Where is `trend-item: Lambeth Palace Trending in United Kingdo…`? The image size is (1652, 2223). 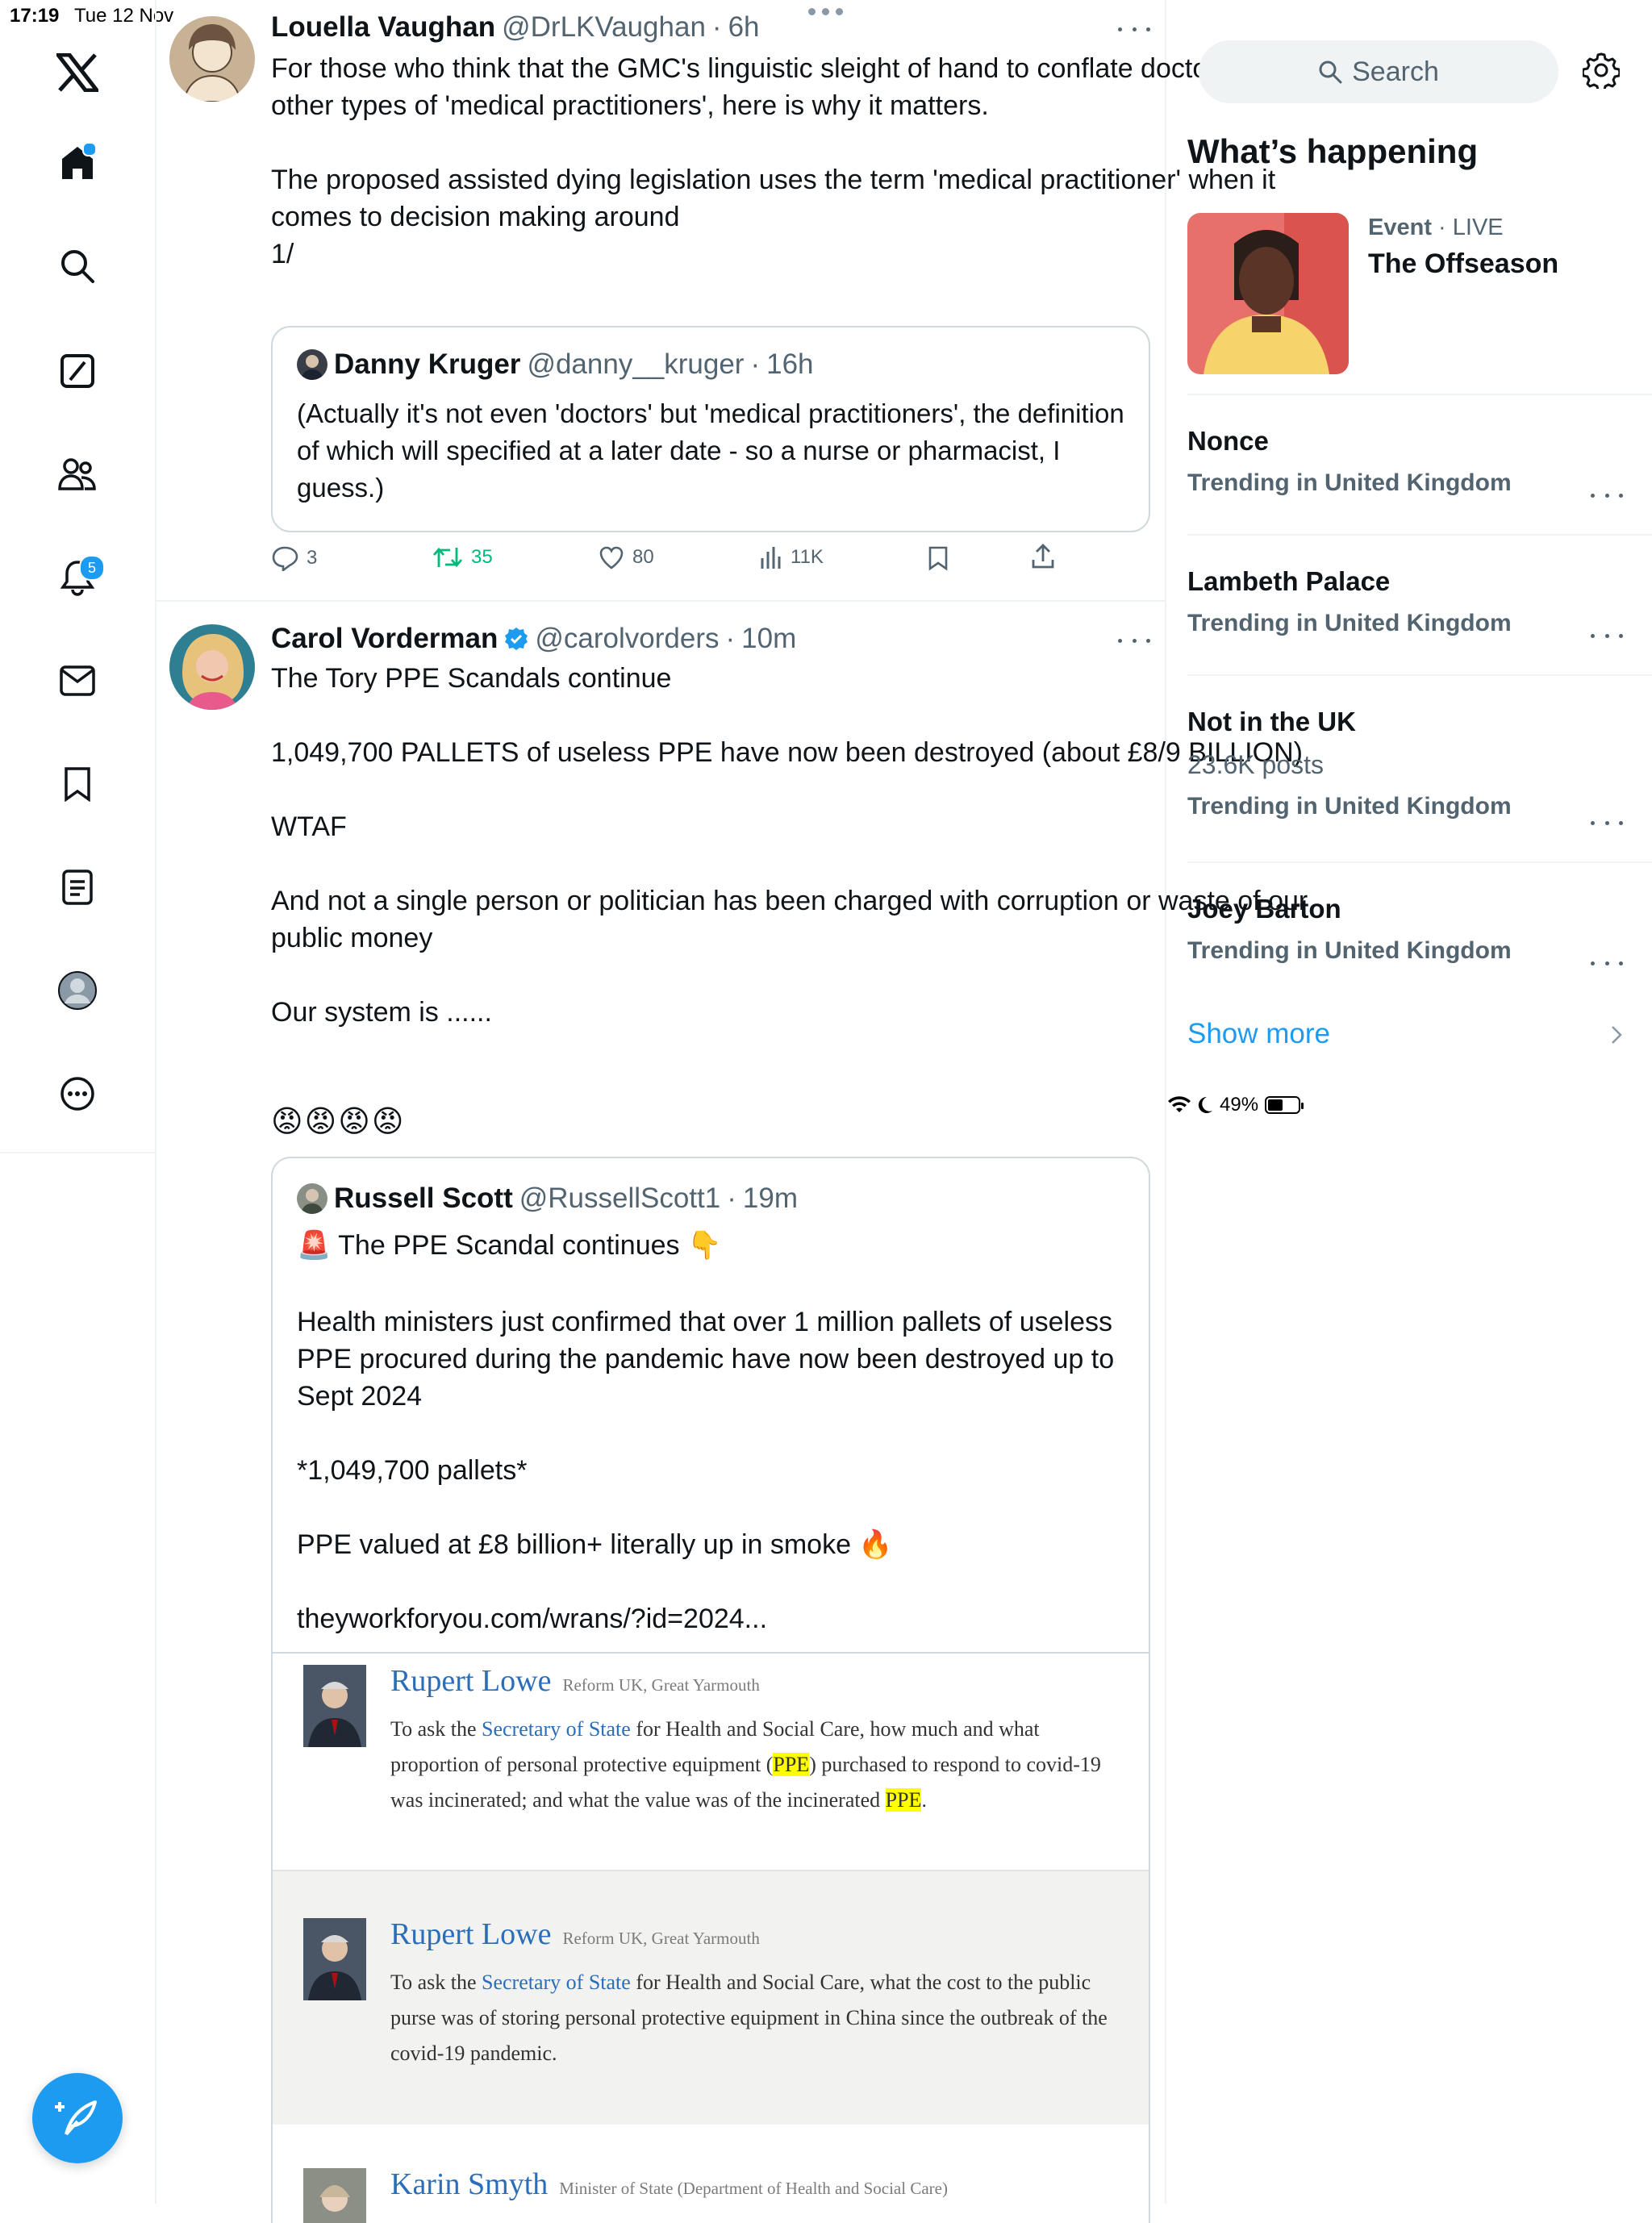
trend-item: Lambeth Palace Trending in United Kingdo… is located at coordinates (1409, 602).